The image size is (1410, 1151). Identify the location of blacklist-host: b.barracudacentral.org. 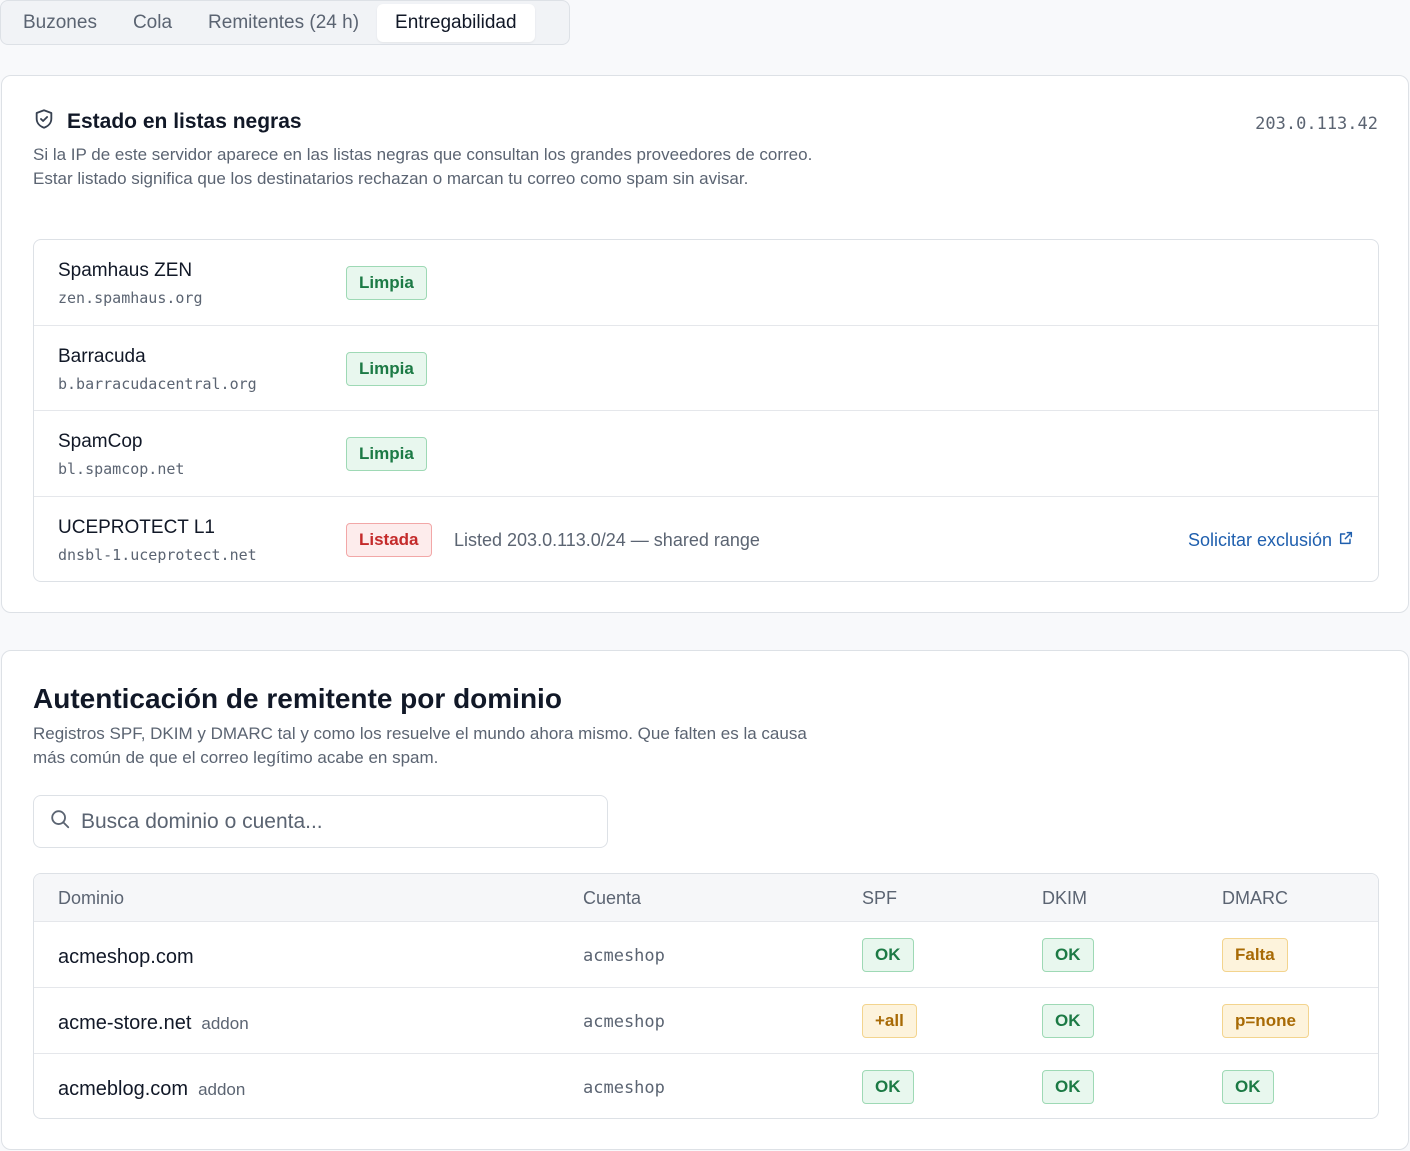
(157, 383).